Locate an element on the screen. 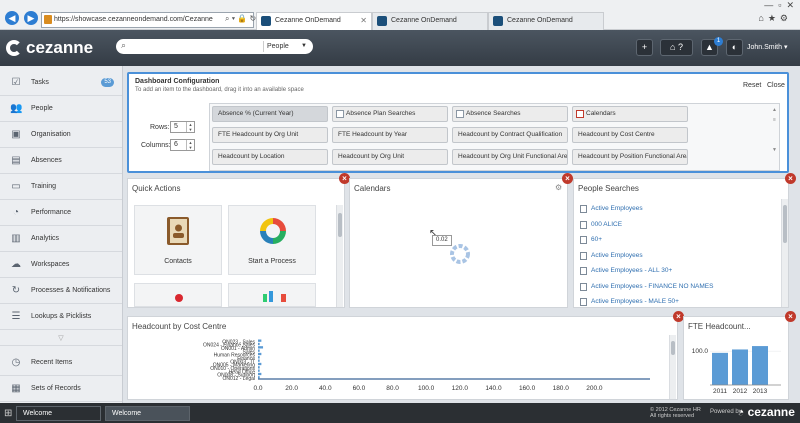 This screenshot has height=423, width=800. tab-1: Cezanne OnDemand ✕ is located at coordinates (314, 21).